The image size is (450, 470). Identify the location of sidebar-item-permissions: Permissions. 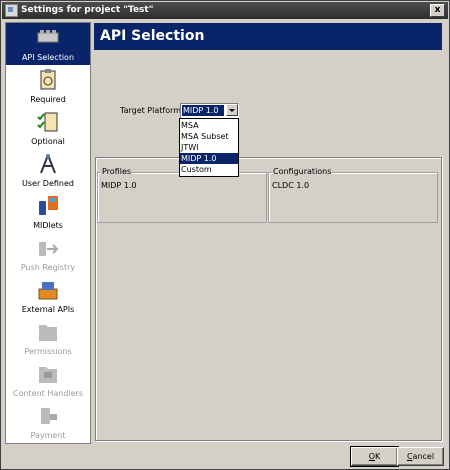
(48, 338).